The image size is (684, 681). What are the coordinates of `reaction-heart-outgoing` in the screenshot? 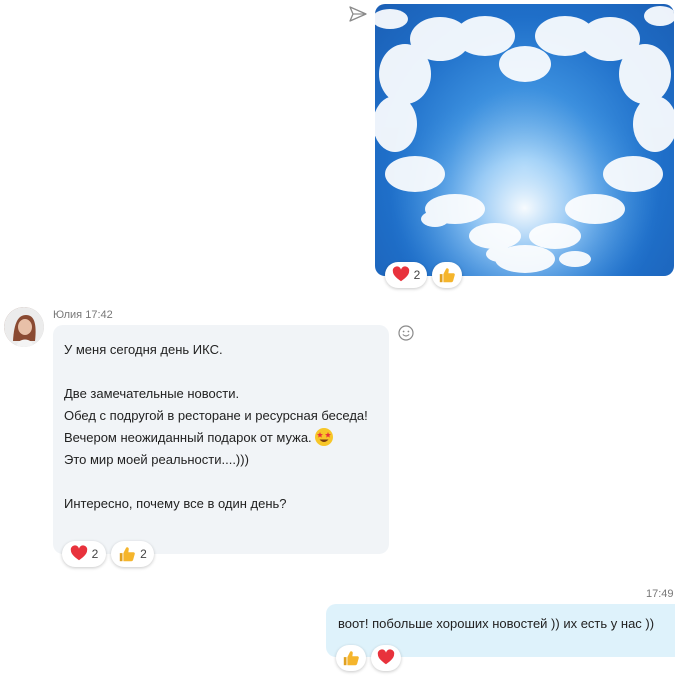 It's located at (386, 658).